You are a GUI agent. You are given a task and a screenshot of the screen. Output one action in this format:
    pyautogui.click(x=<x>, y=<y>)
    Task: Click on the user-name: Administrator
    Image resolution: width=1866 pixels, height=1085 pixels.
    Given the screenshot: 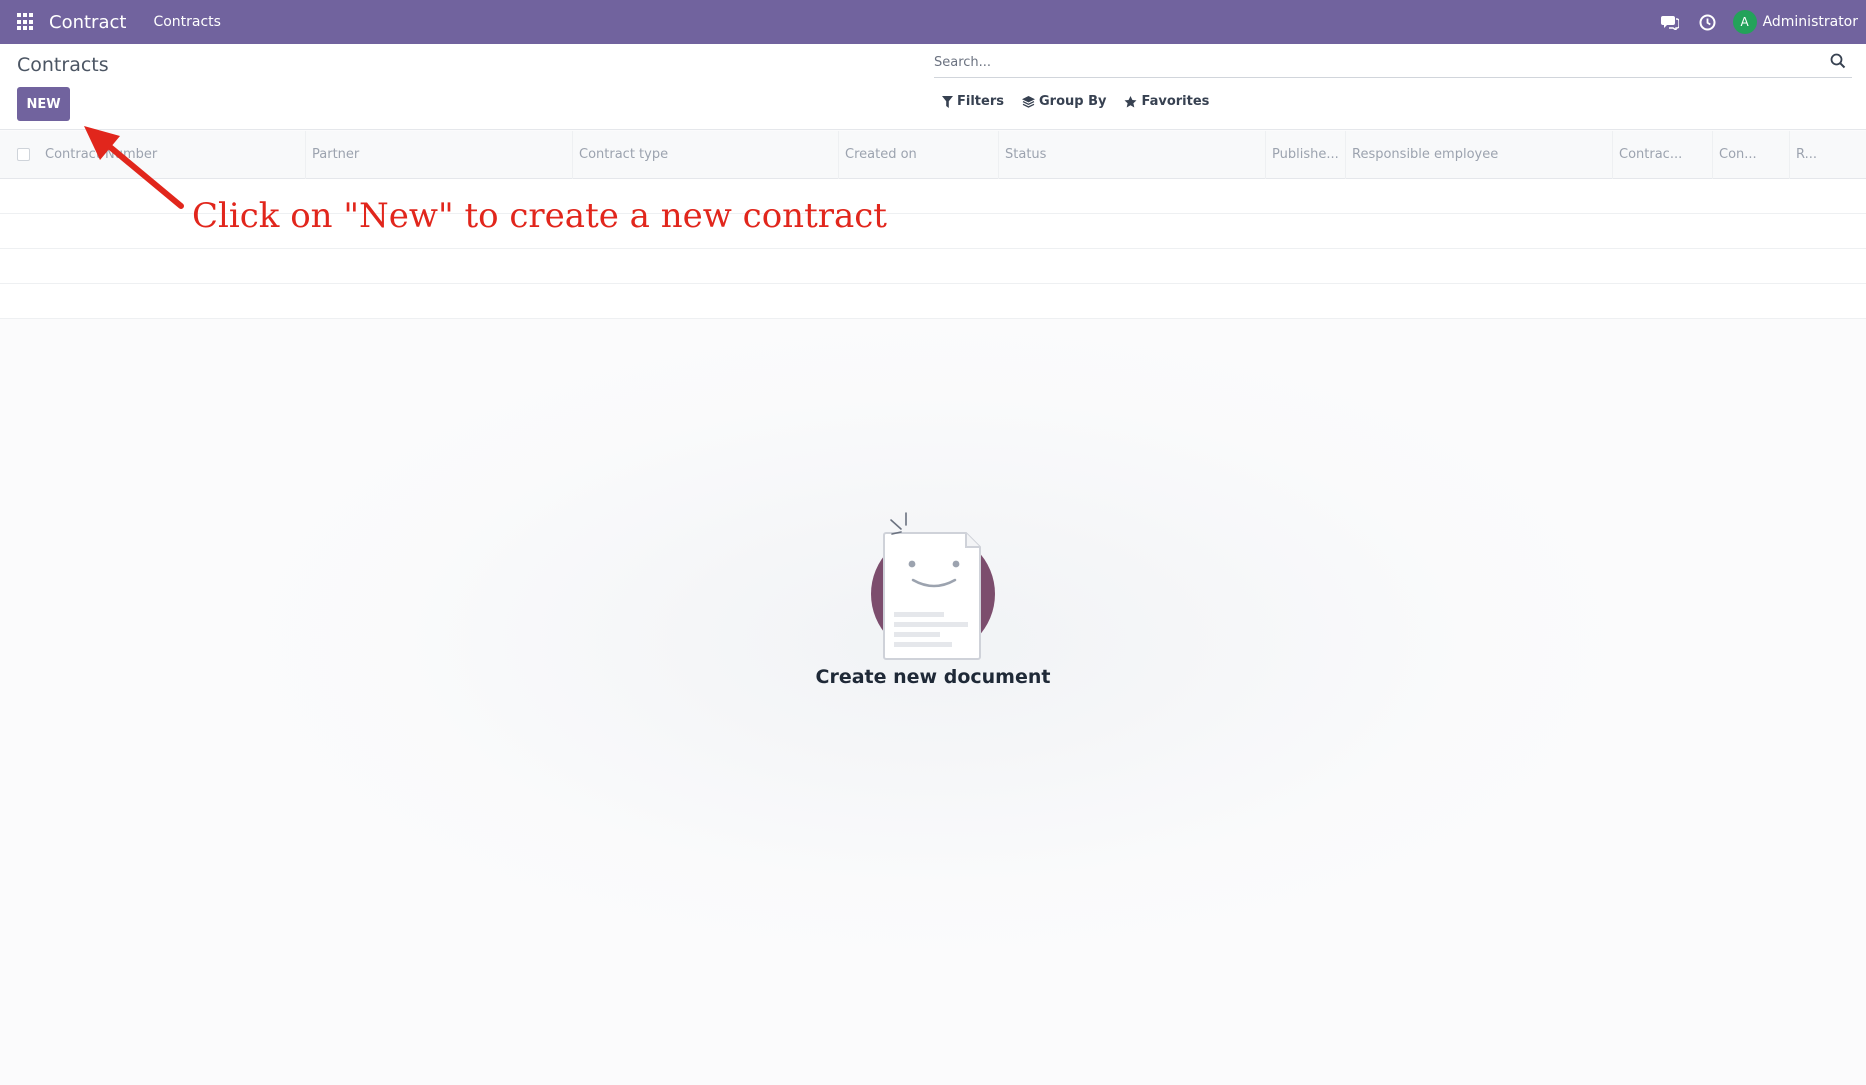 What is the action you would take?
    pyautogui.click(x=1810, y=22)
    